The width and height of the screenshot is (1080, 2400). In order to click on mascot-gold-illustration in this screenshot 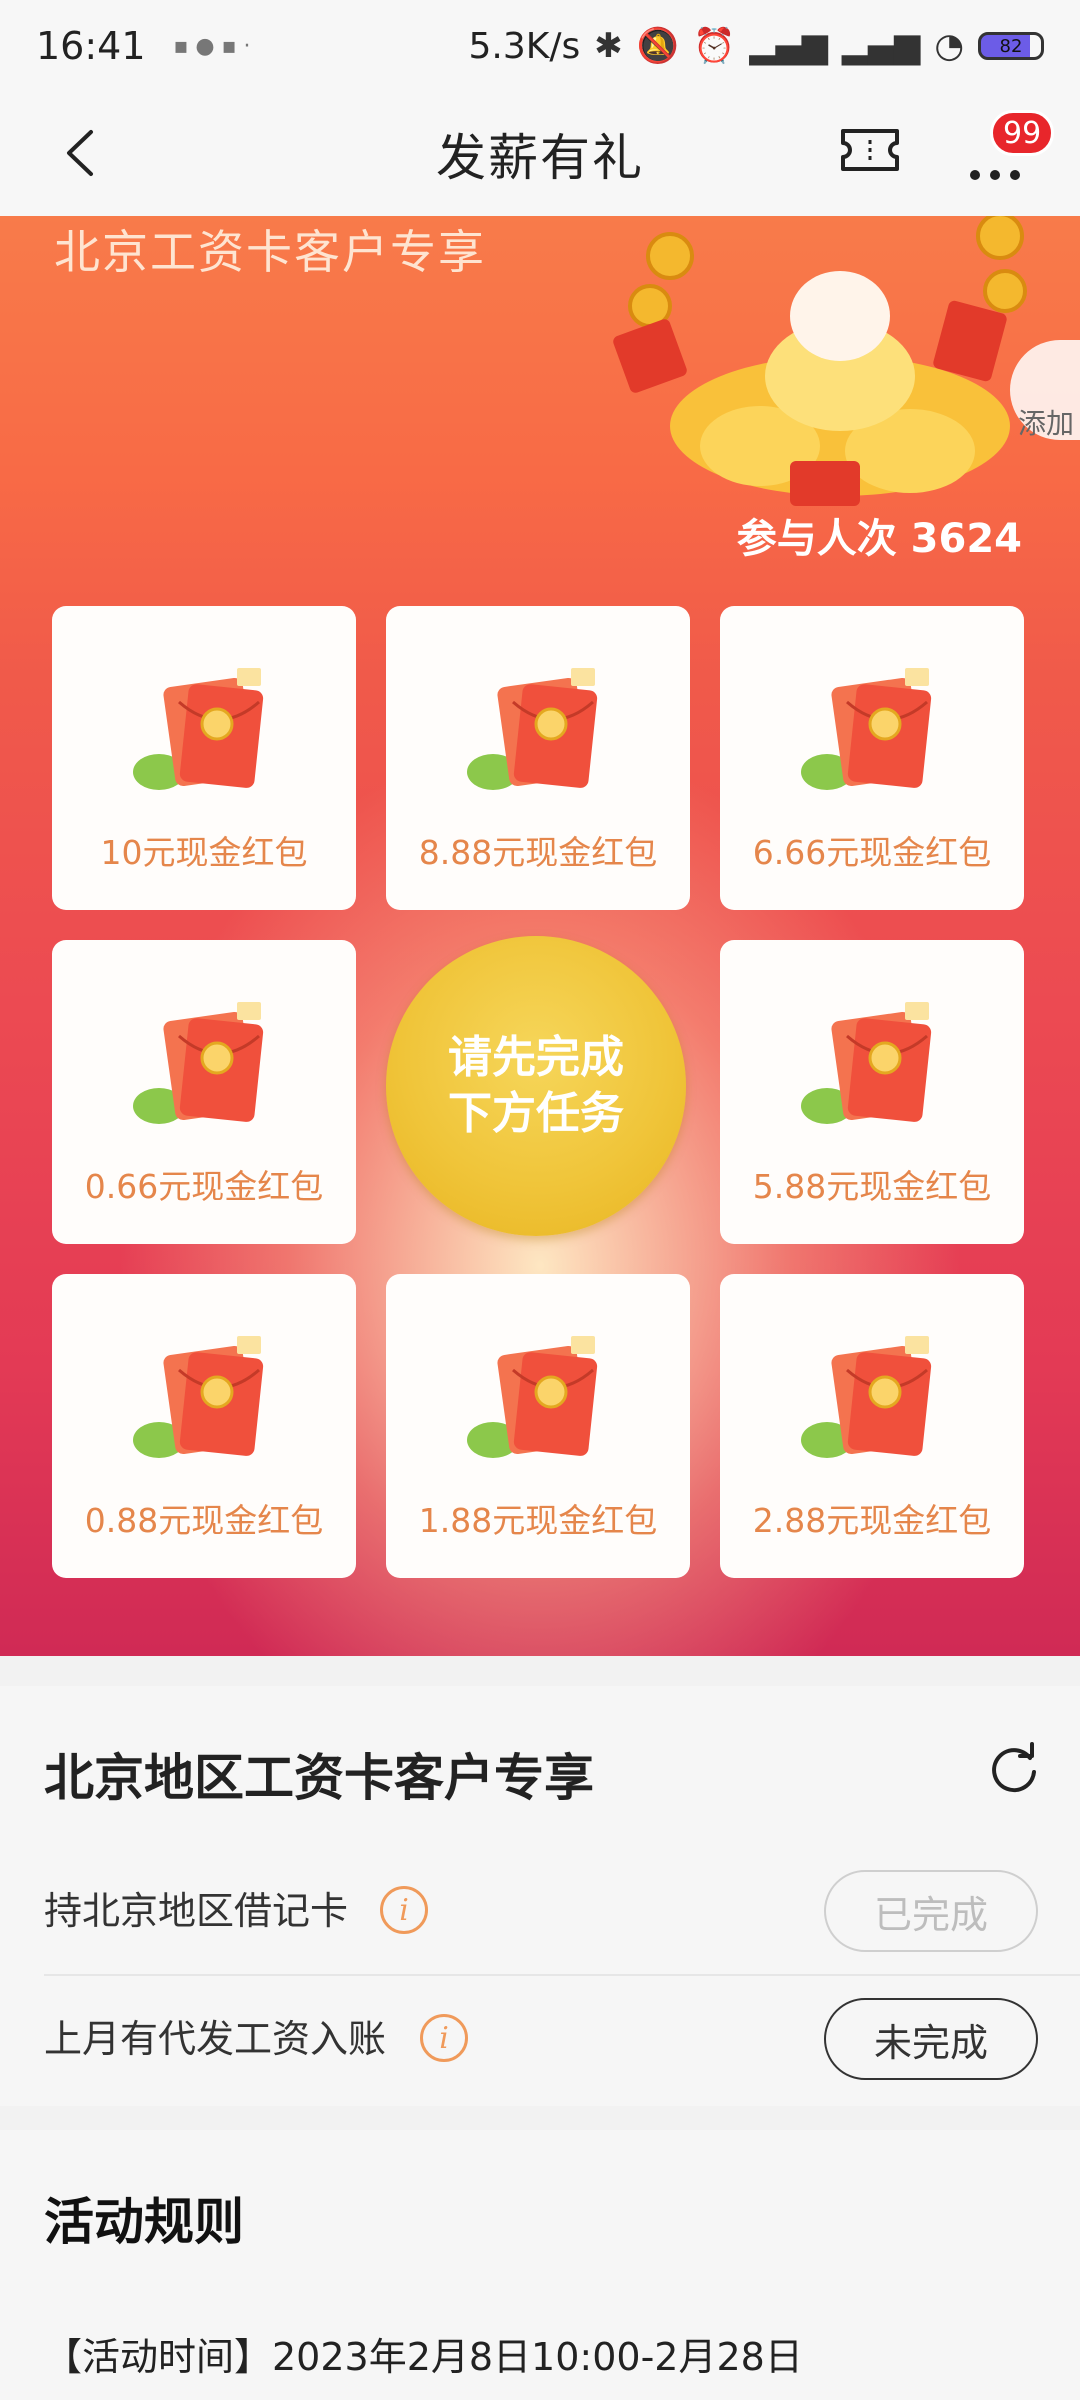, I will do `click(820, 361)`.